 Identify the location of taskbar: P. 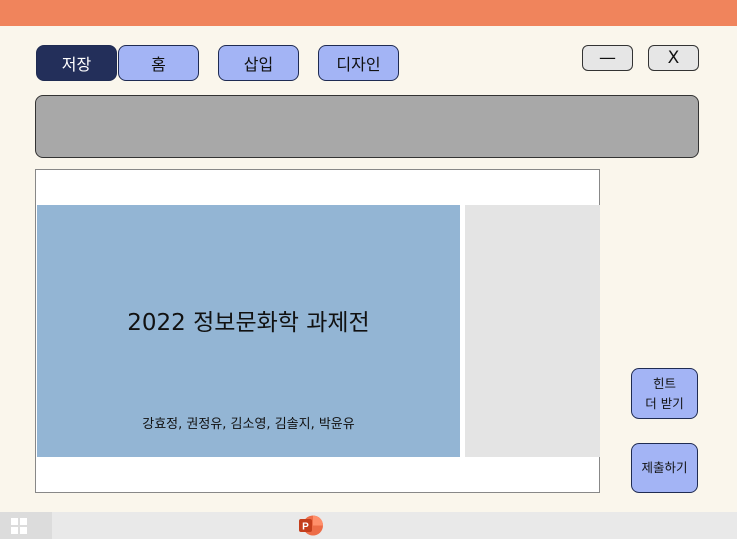
(368, 525).